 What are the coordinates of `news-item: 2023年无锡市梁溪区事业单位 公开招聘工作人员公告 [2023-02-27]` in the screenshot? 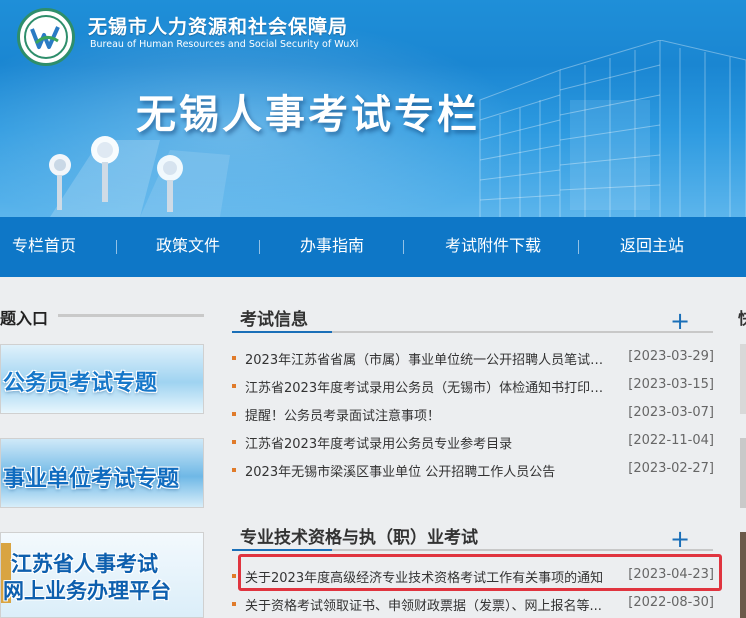 It's located at (473, 470).